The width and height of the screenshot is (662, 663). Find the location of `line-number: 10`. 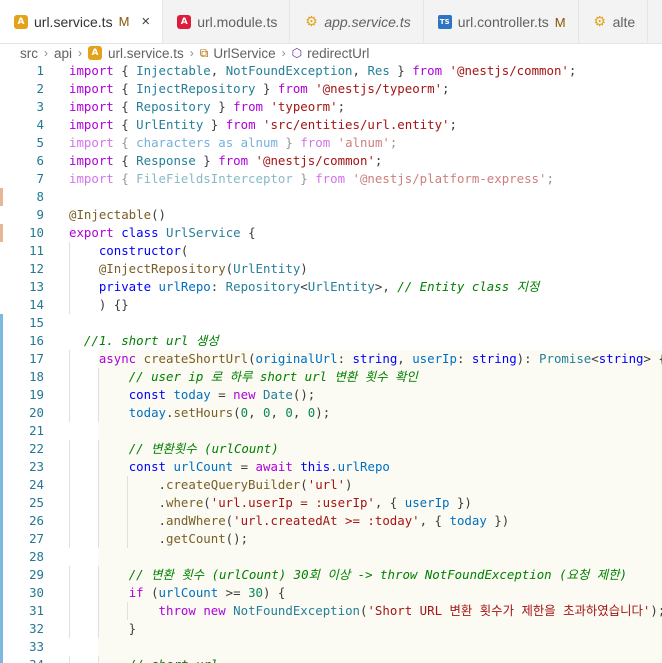

line-number: 10 is located at coordinates (36, 232).